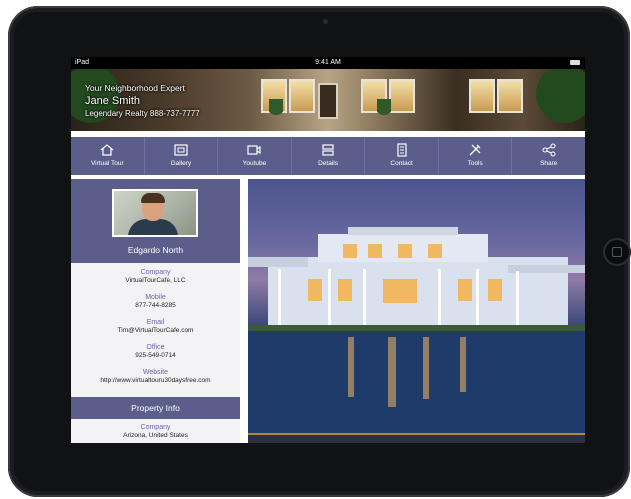 This screenshot has height=499, width=631. I want to click on nav-share: Share, so click(548, 156).